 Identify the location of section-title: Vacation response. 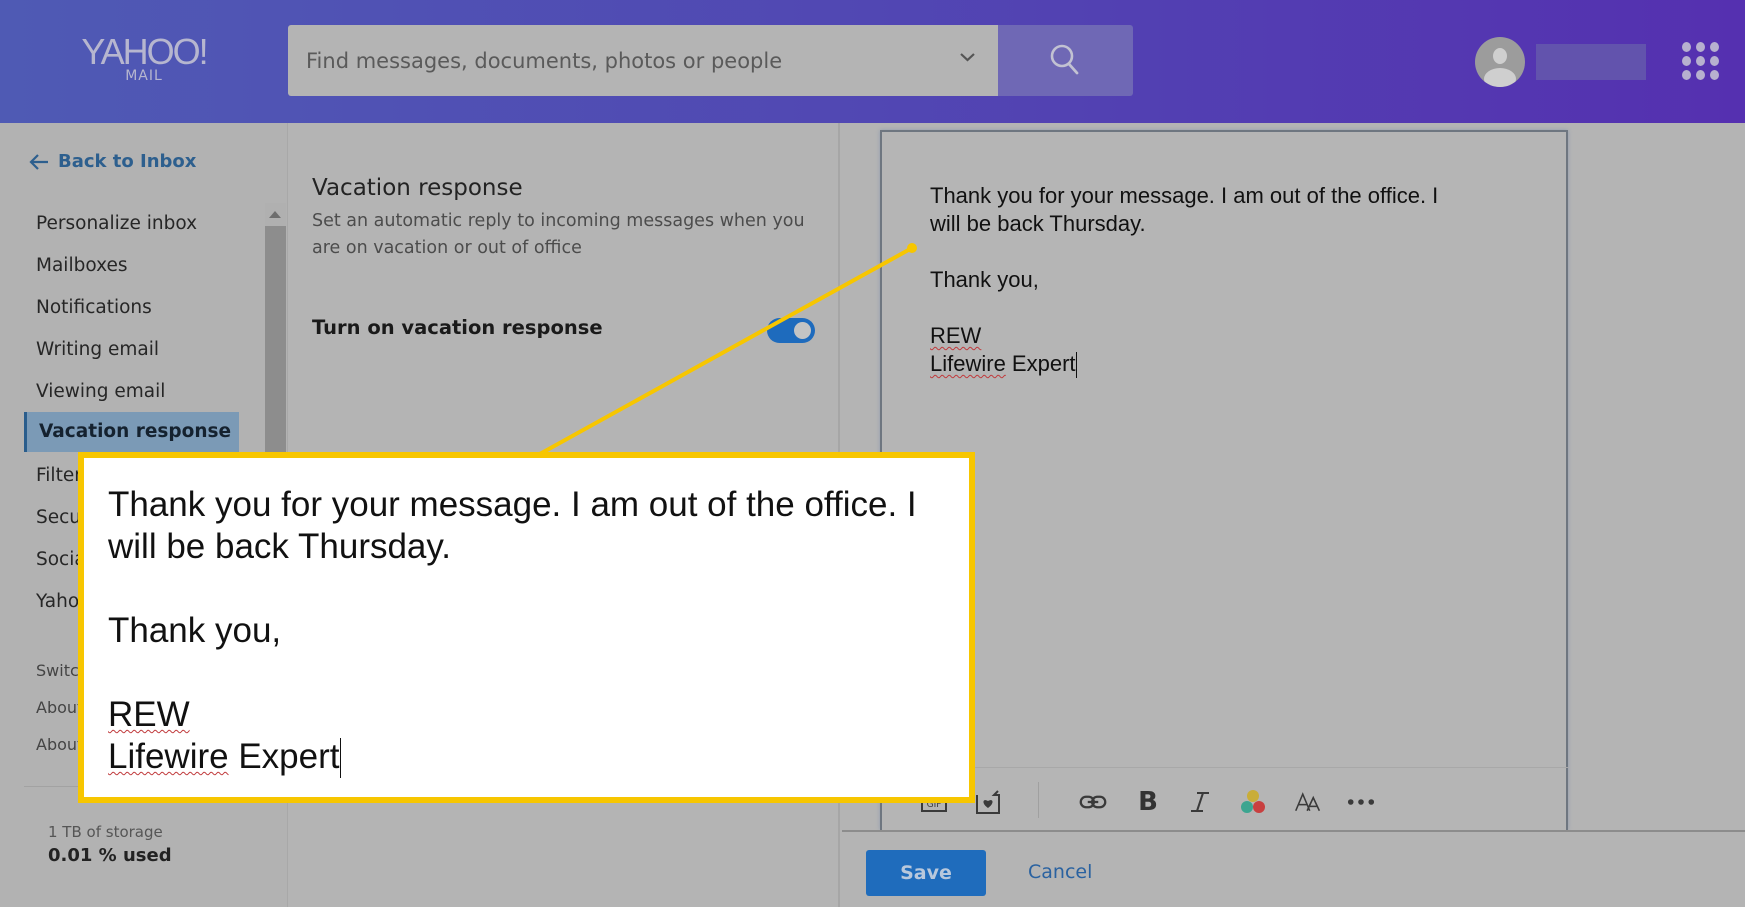
(417, 188).